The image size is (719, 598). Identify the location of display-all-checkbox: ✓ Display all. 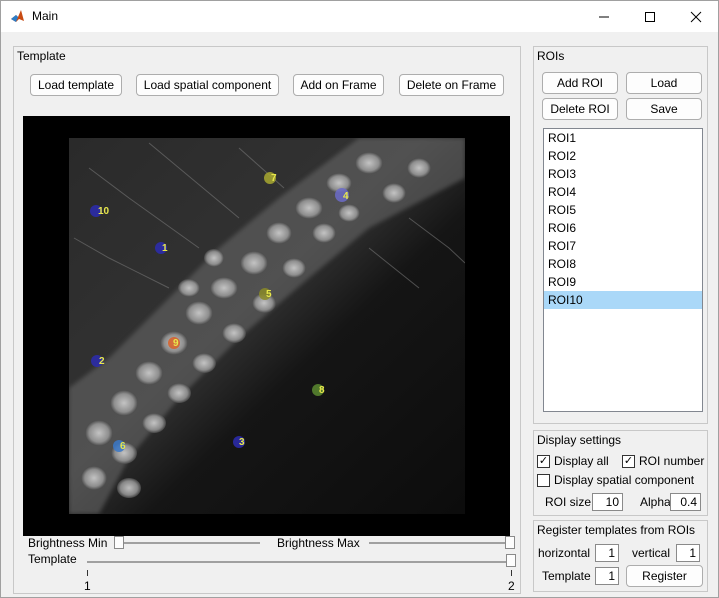
(573, 461).